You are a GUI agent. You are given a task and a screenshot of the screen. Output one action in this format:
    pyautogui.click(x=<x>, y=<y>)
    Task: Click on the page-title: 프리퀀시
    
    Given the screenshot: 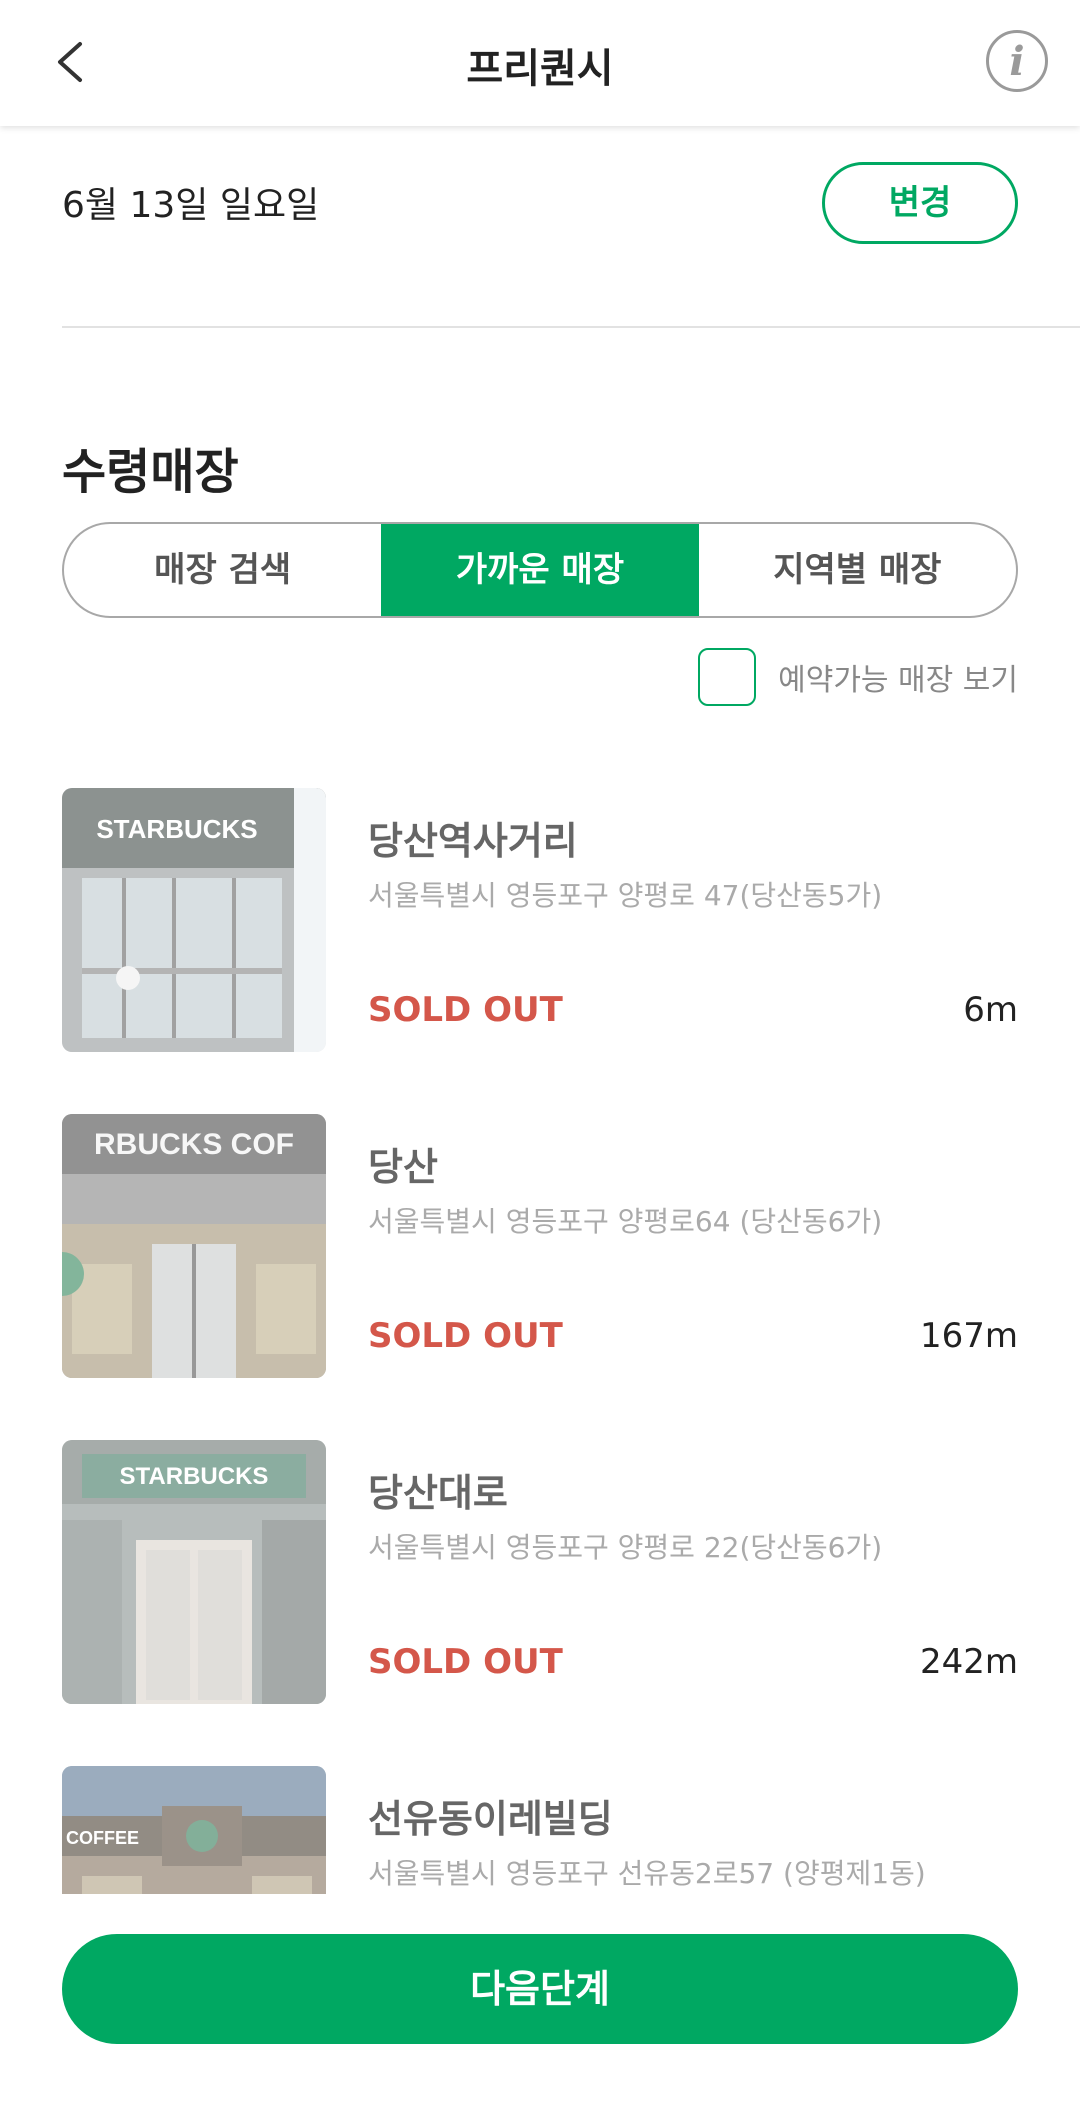 What is the action you would take?
    pyautogui.click(x=540, y=69)
    